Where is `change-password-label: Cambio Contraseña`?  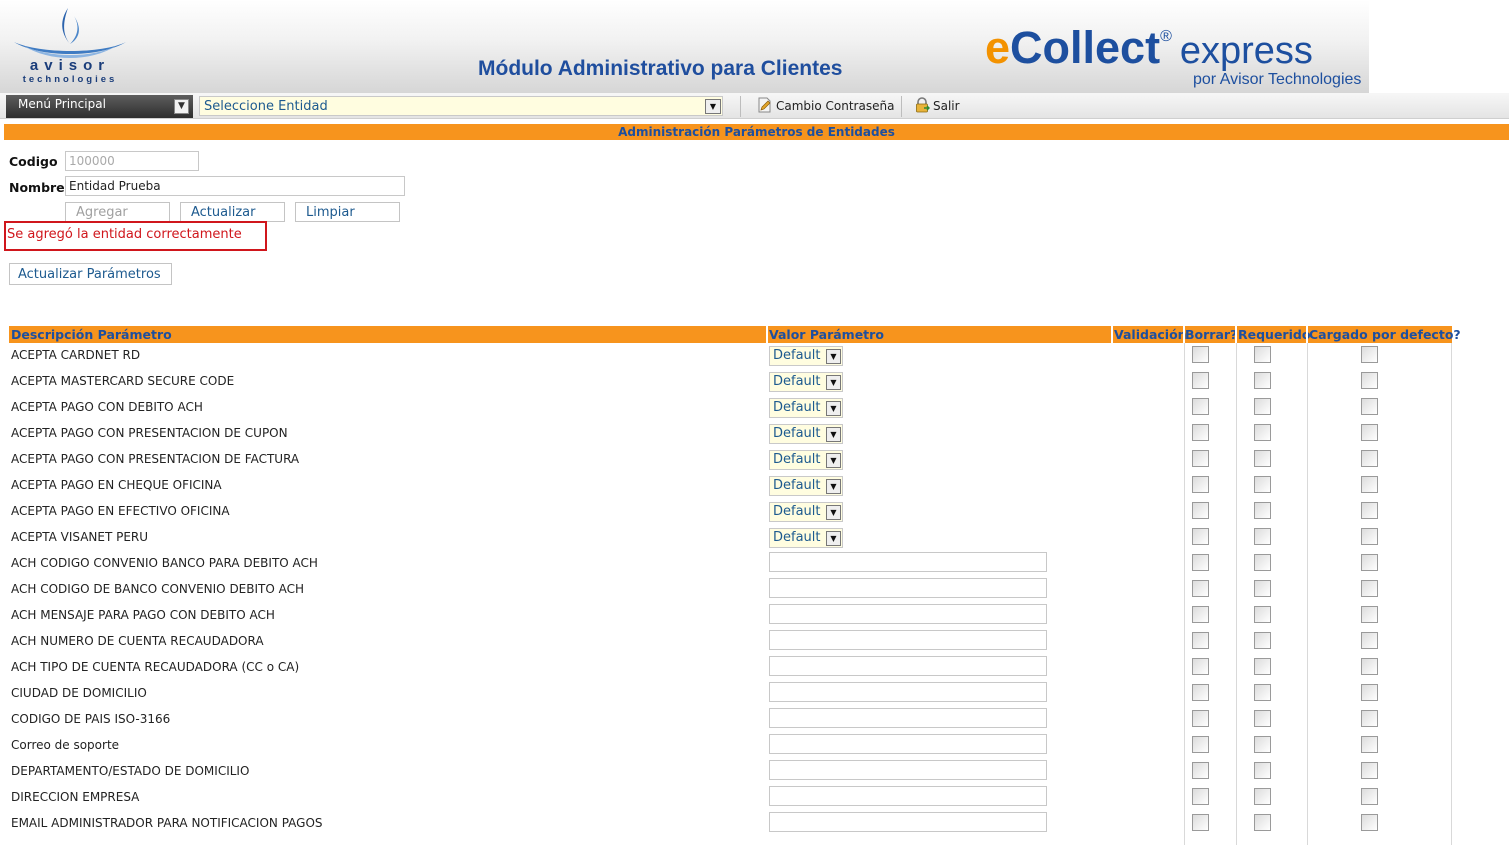
change-password-label: Cambio Contraseña is located at coordinates (835, 106).